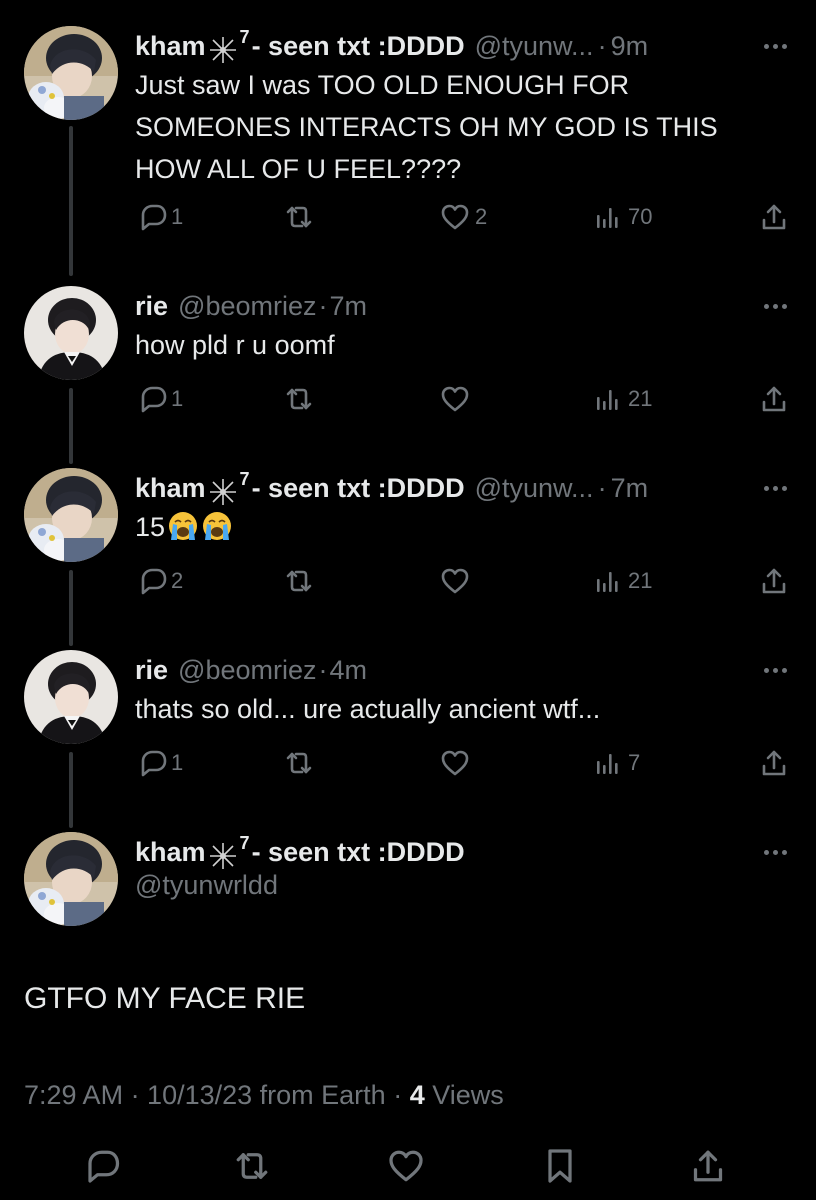  Describe the element at coordinates (640, 216) in the screenshot. I see `views-count: 70` at that location.